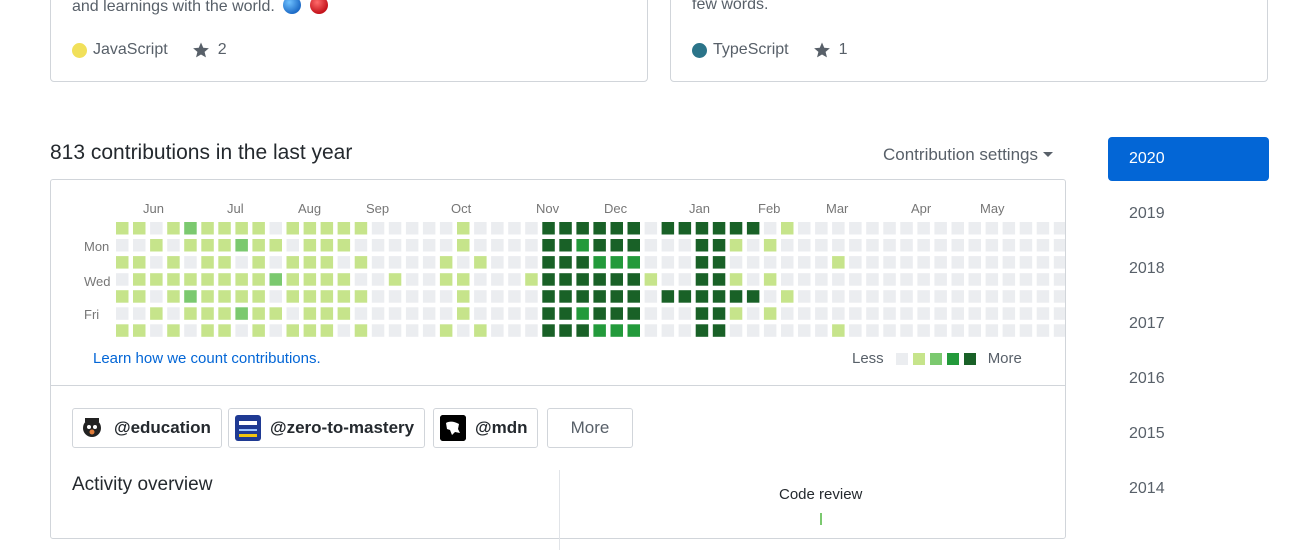 The image size is (1306, 550). I want to click on year-2016-button: 2016, so click(1188, 379).